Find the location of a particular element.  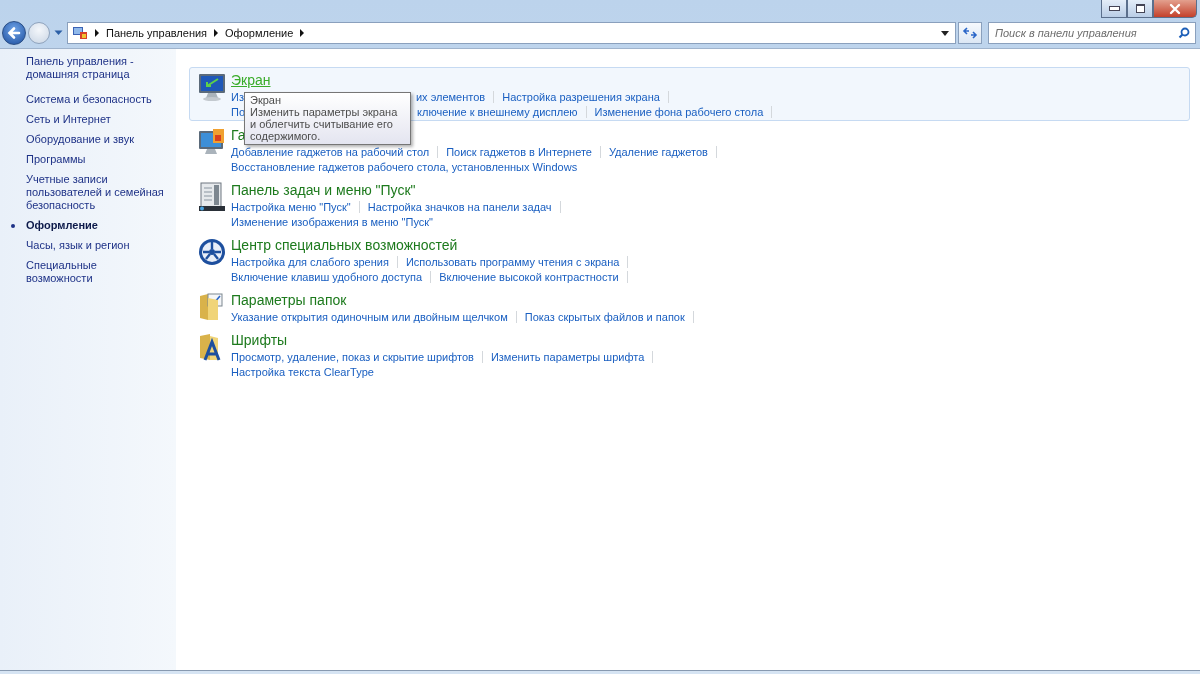

task-link: Изменить параметры шрифта is located at coordinates (567, 356).